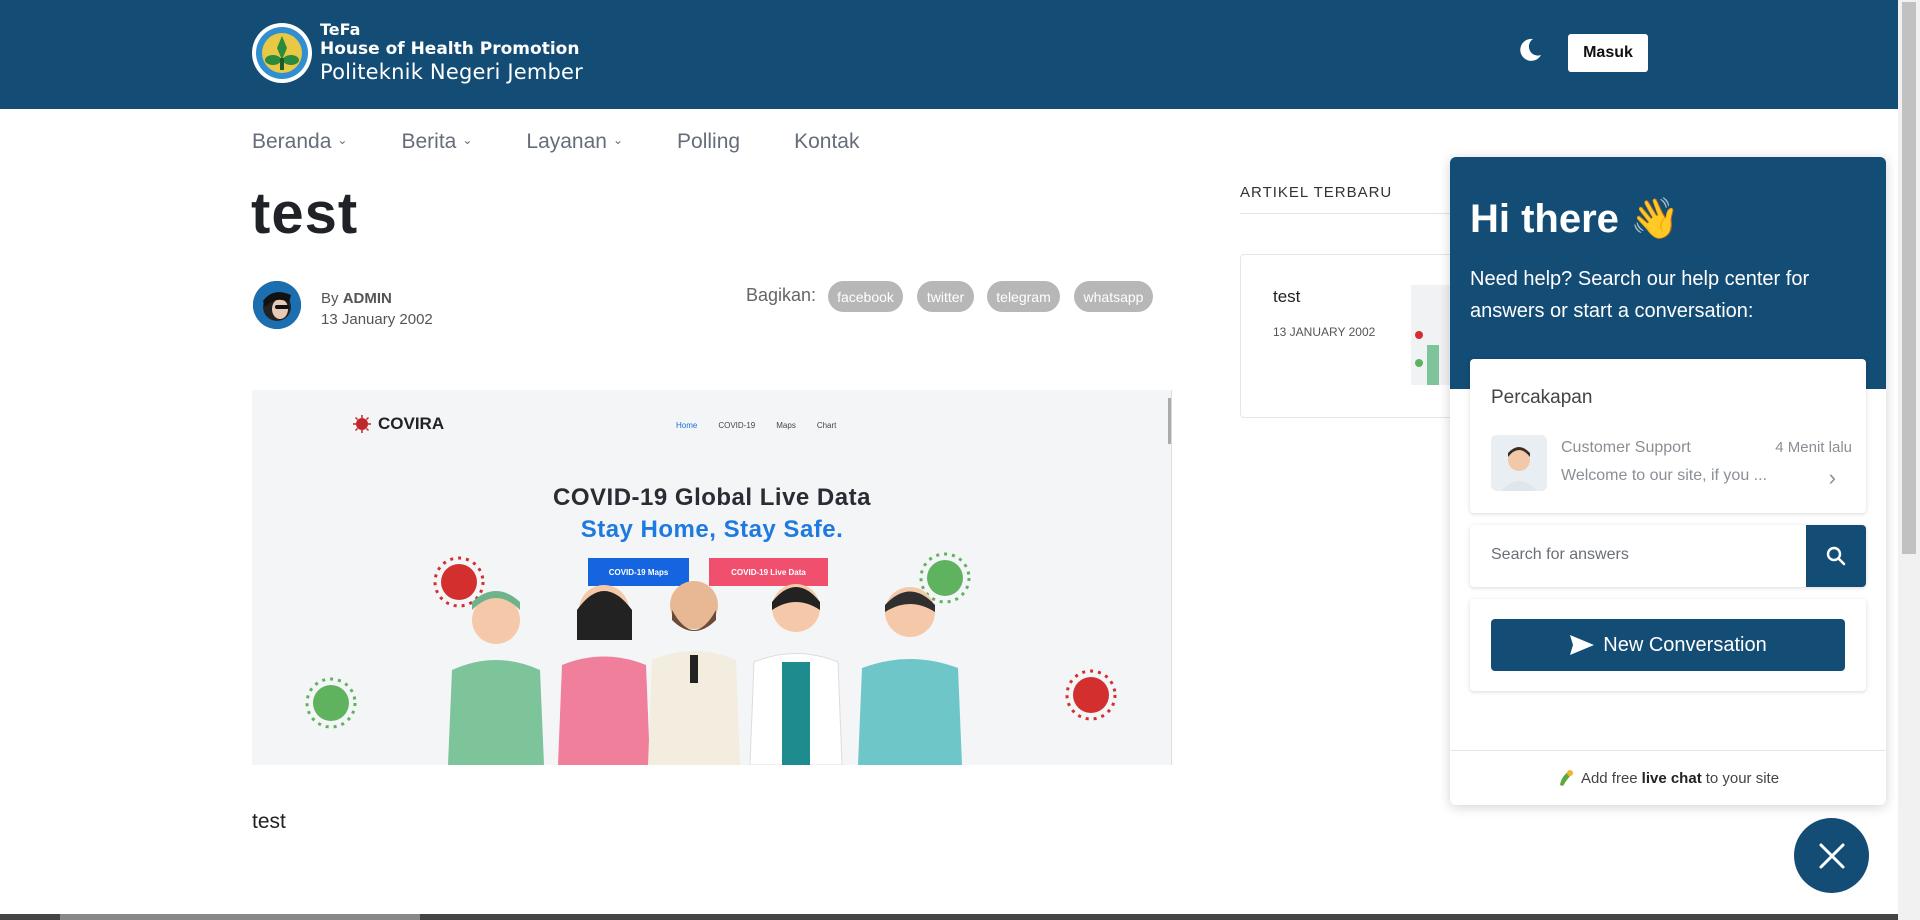 The image size is (1920, 920). What do you see at coordinates (1582, 645) in the screenshot?
I see `send-icon` at bounding box center [1582, 645].